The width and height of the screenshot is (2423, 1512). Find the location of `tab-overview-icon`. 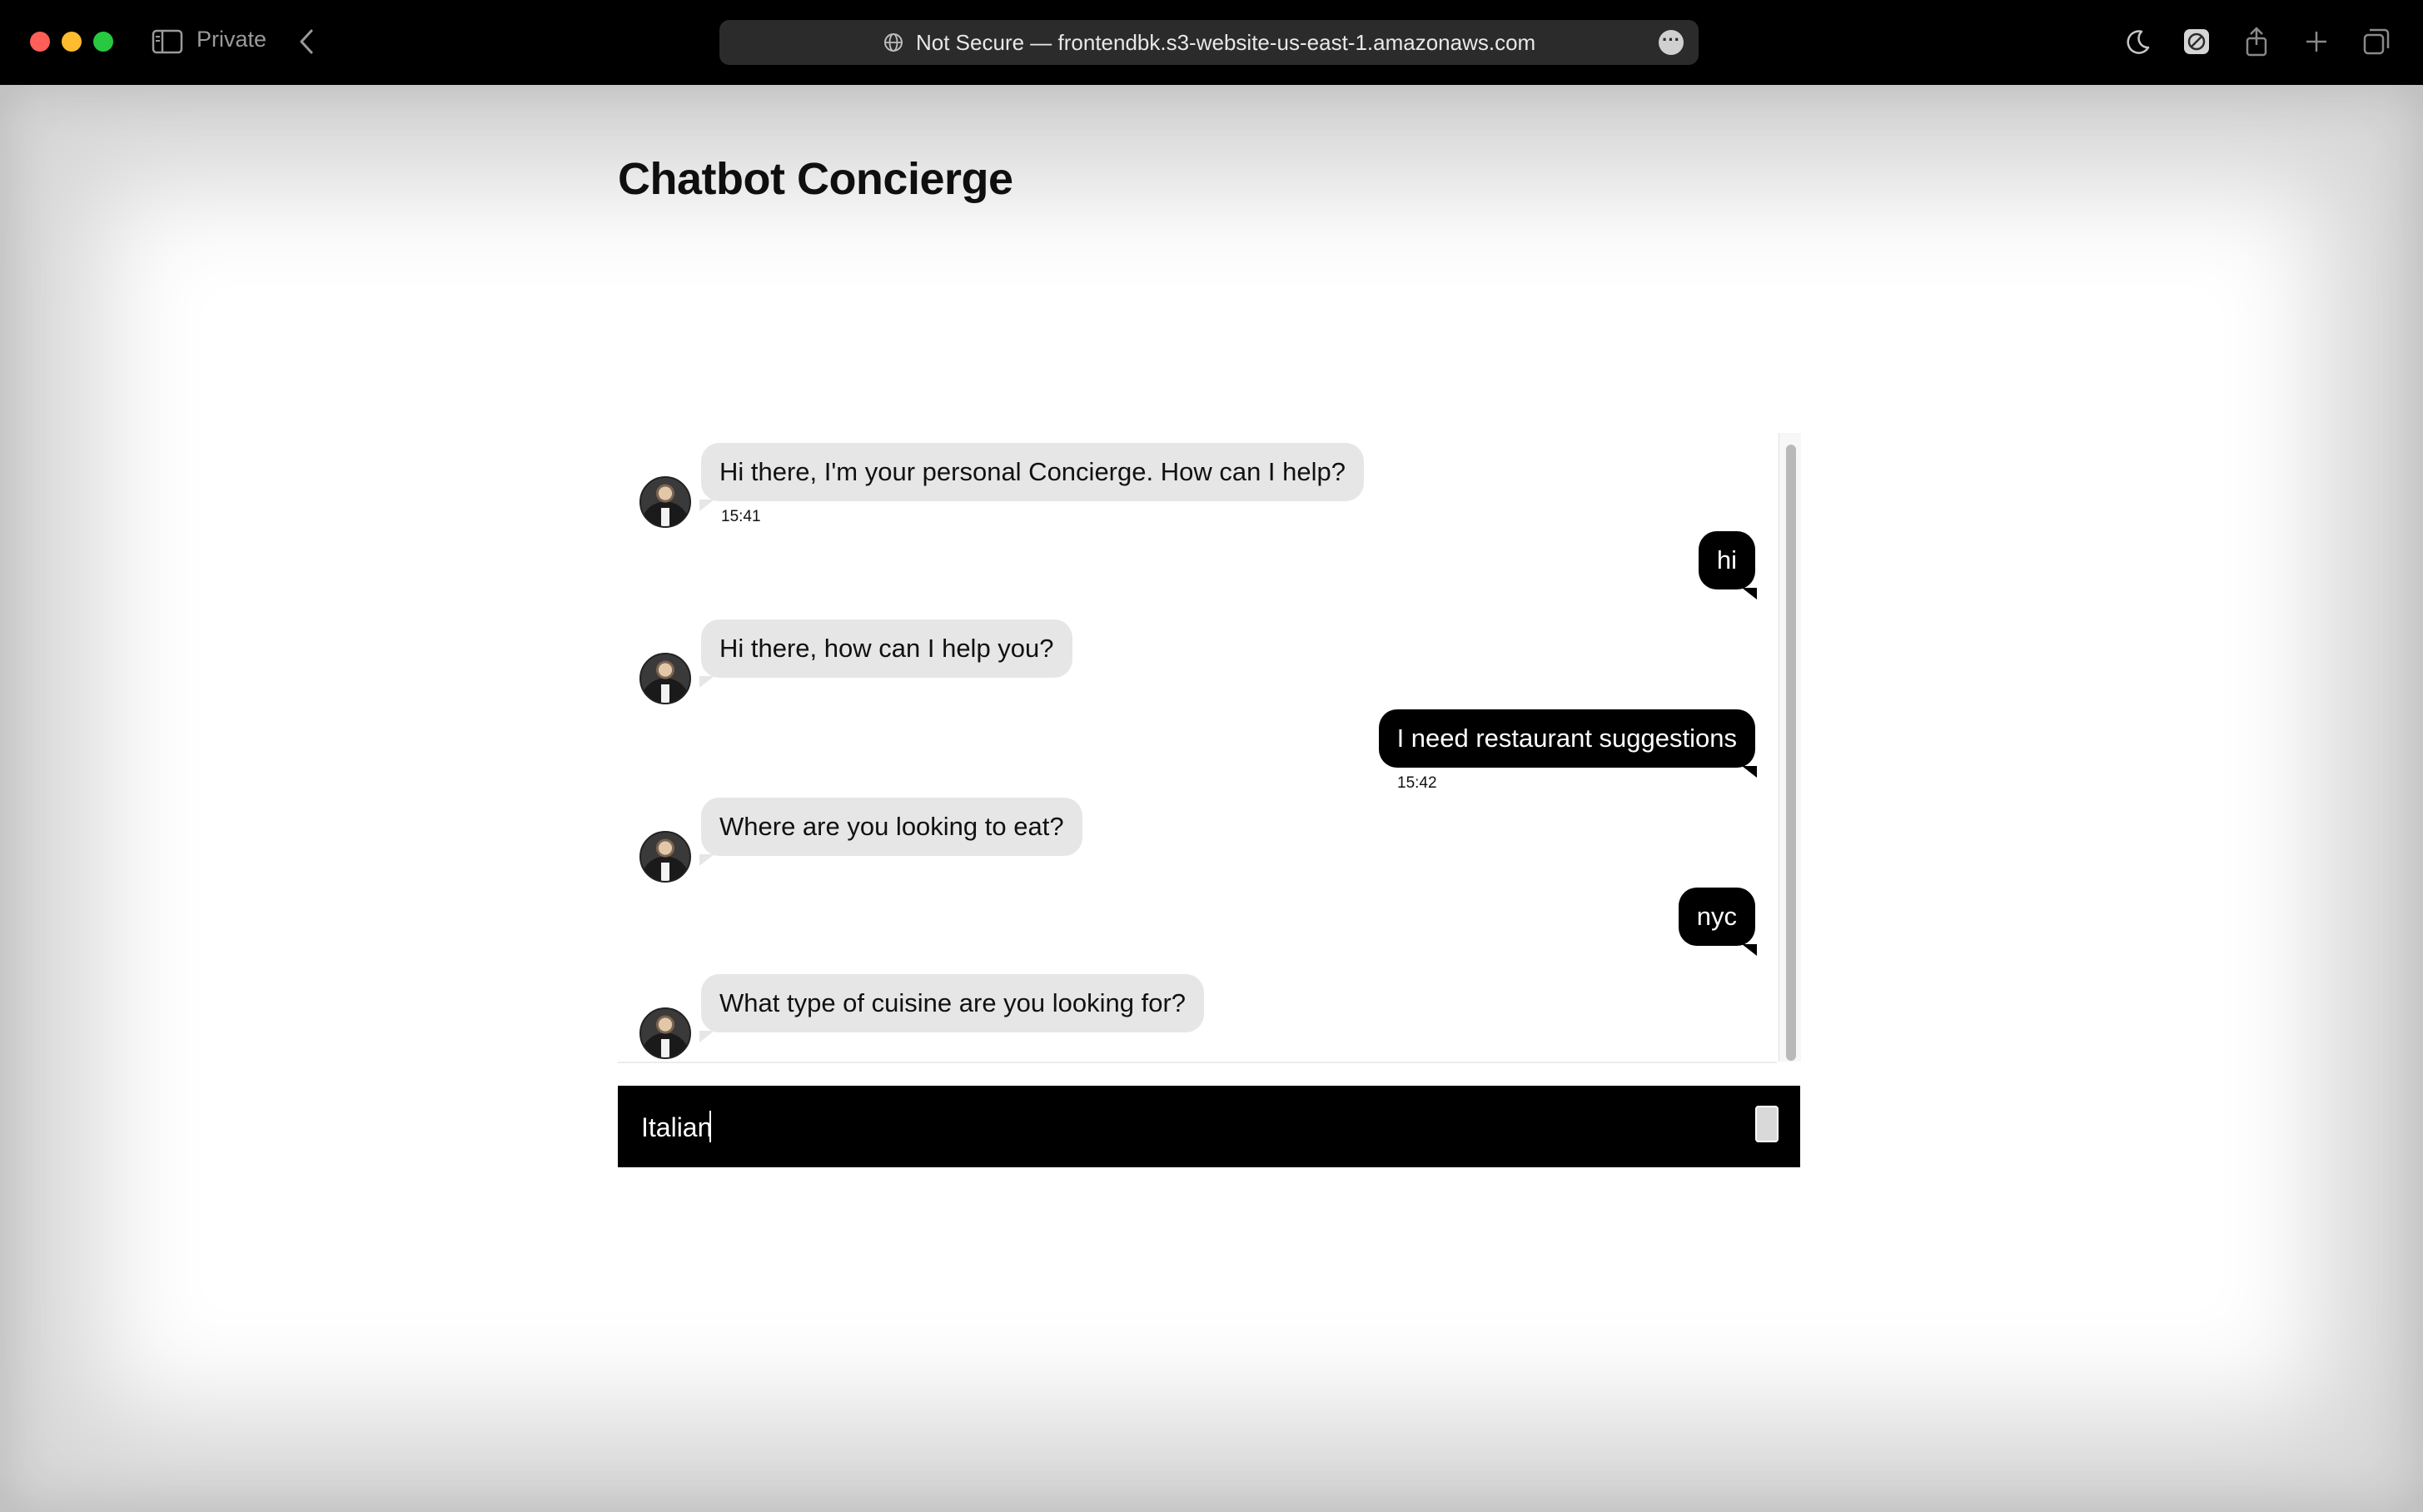

tab-overview-icon is located at coordinates (2376, 42).